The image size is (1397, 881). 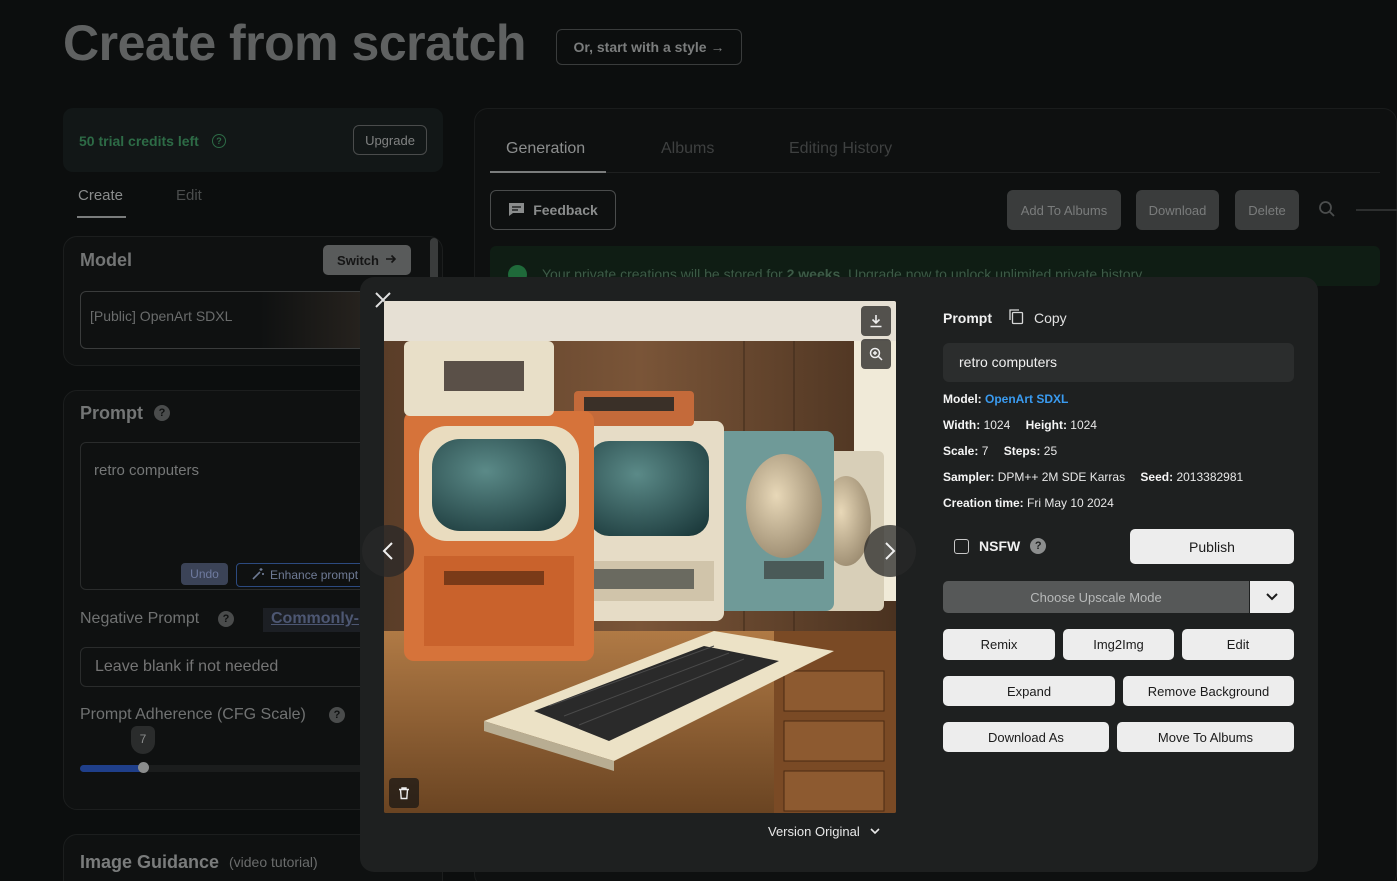 What do you see at coordinates (814, 831) in the screenshot?
I see `version-label: Version Original` at bounding box center [814, 831].